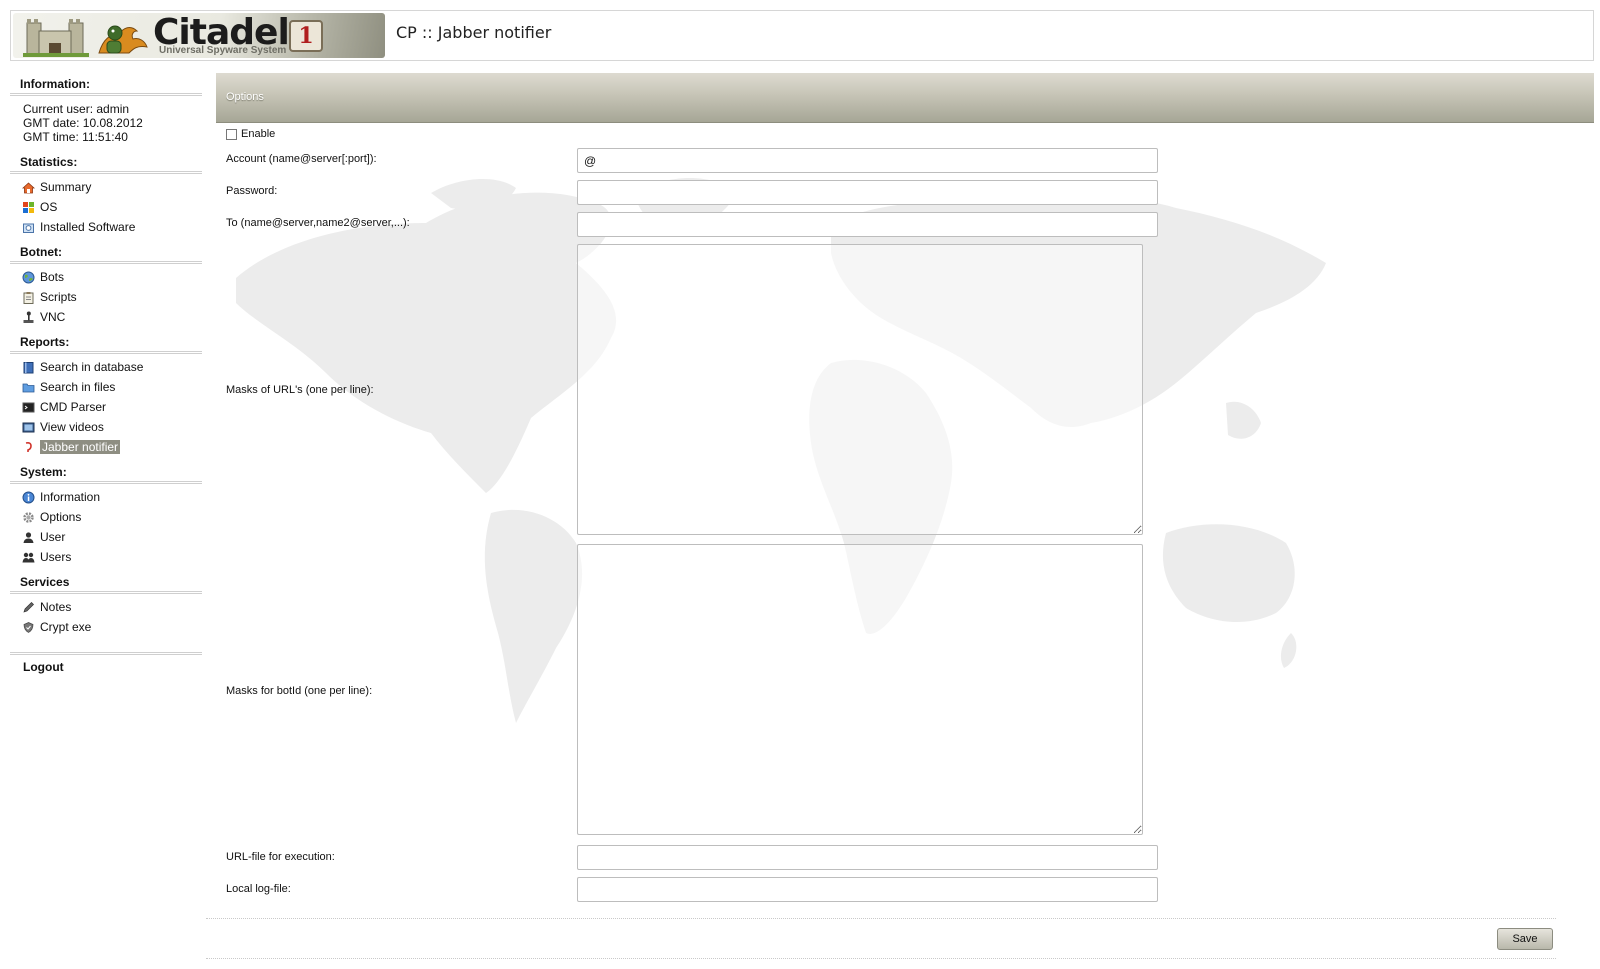 The image size is (1600, 969). I want to click on citadel-logo: Citadel Universal Spyware System 1, so click(199, 35).